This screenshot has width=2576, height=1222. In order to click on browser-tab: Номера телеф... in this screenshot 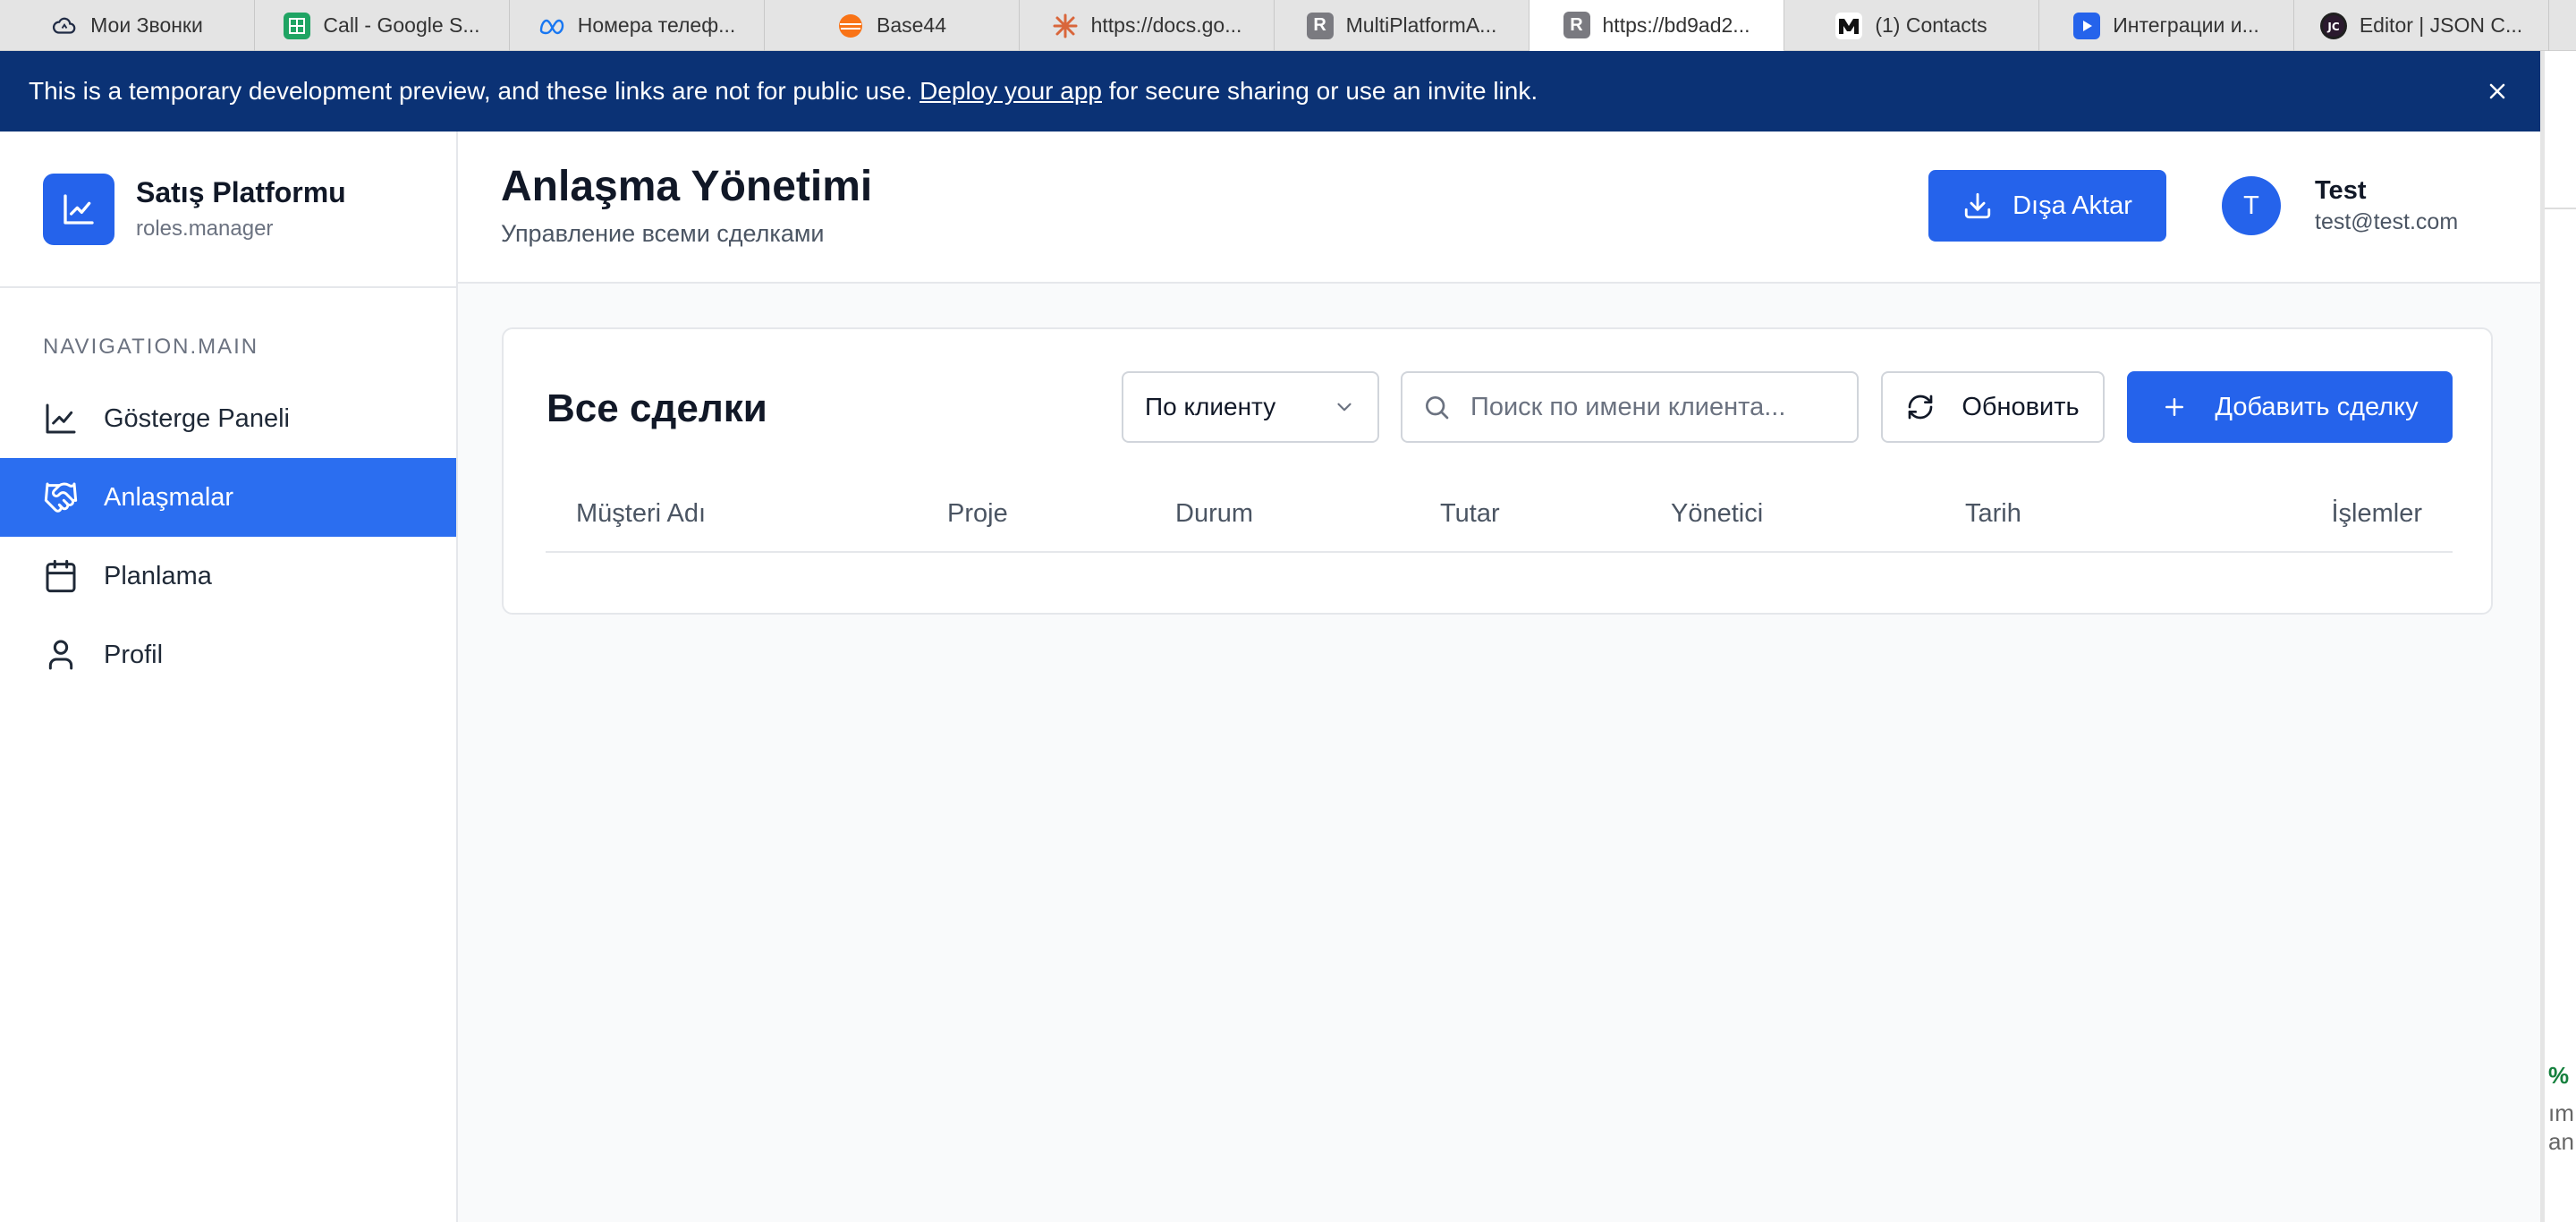, I will do `click(637, 25)`.